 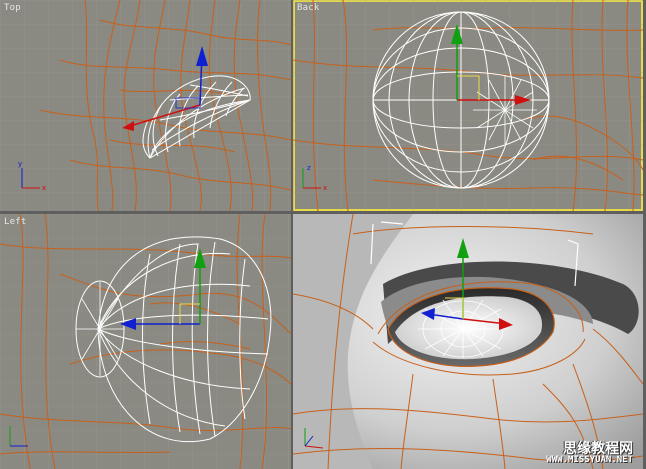 I want to click on viewport-label-back: Back, so click(x=308, y=8).